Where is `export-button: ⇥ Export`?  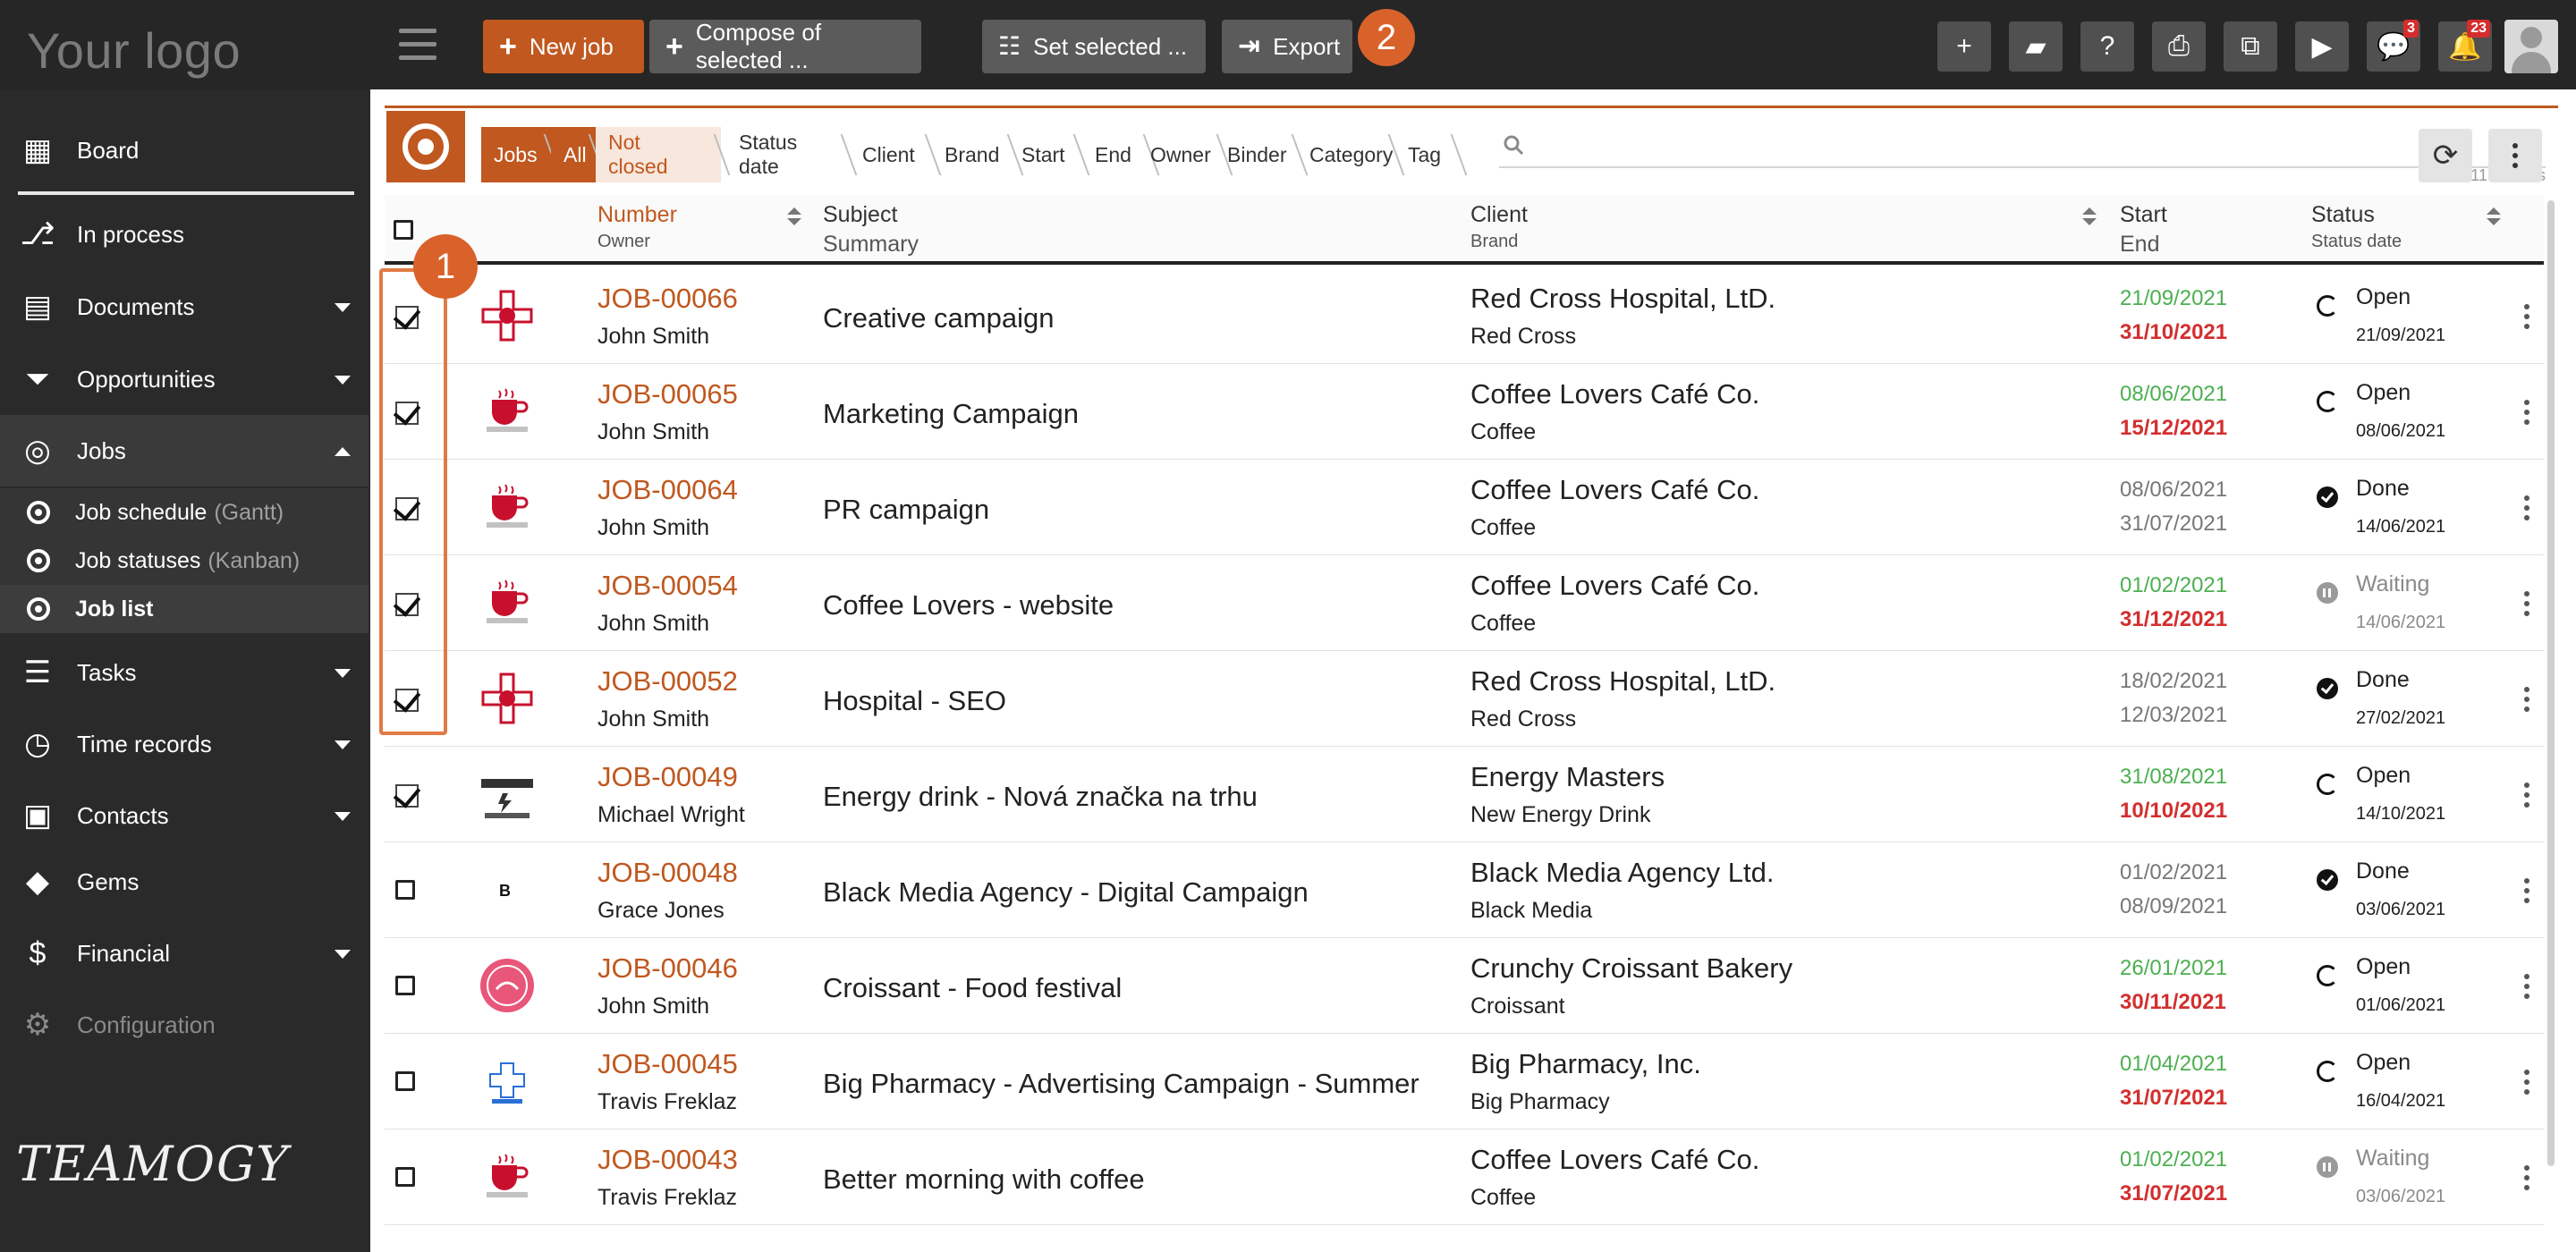 export-button: ⇥ Export is located at coordinates (1287, 46).